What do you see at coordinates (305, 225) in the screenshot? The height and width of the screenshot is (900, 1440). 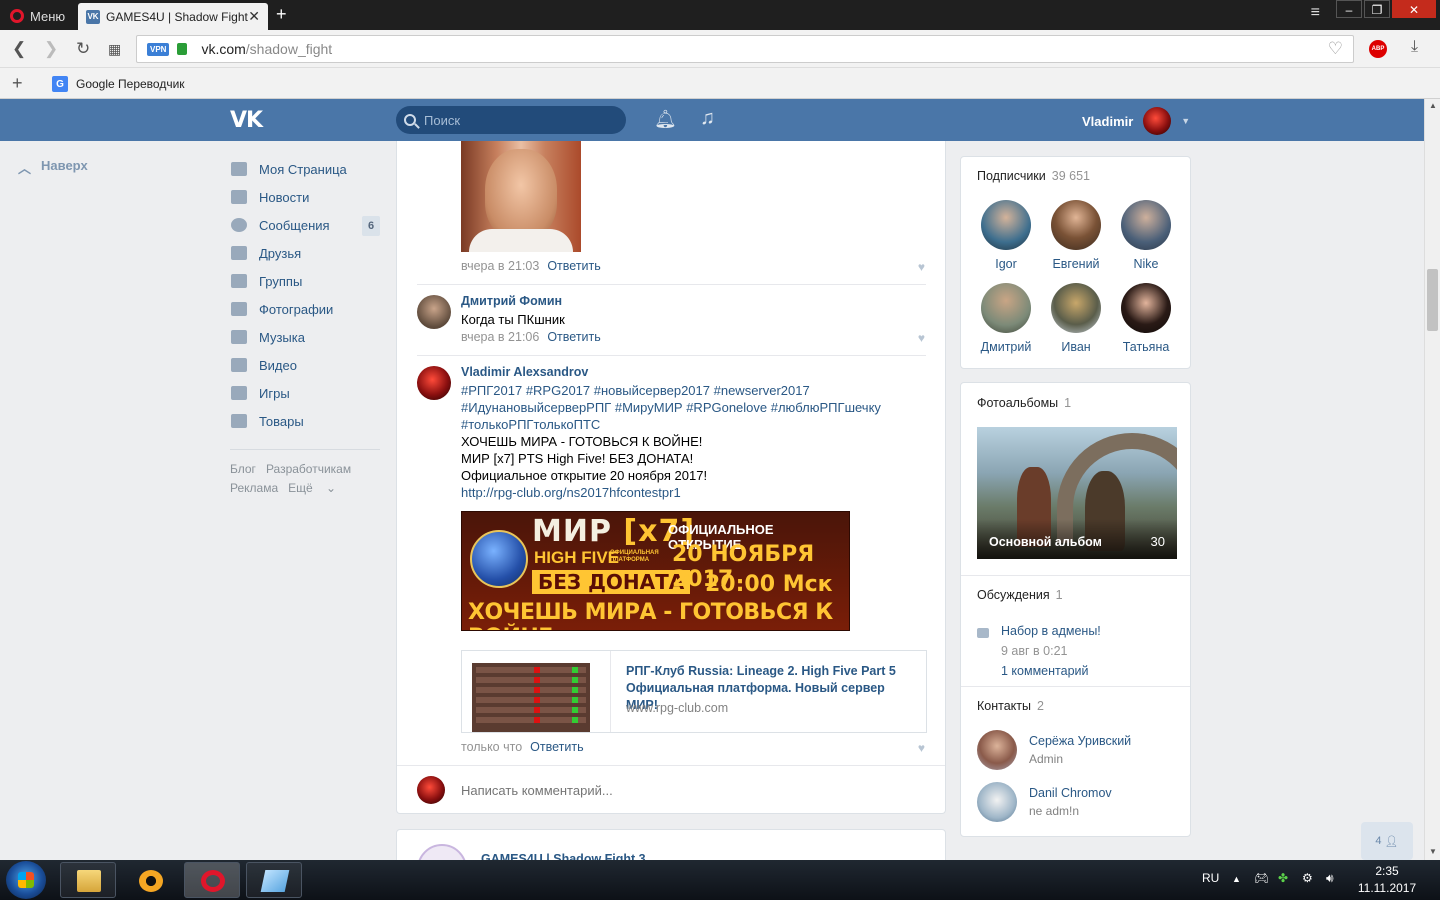 I see `sidebar-item-messages: Сообщения 6` at bounding box center [305, 225].